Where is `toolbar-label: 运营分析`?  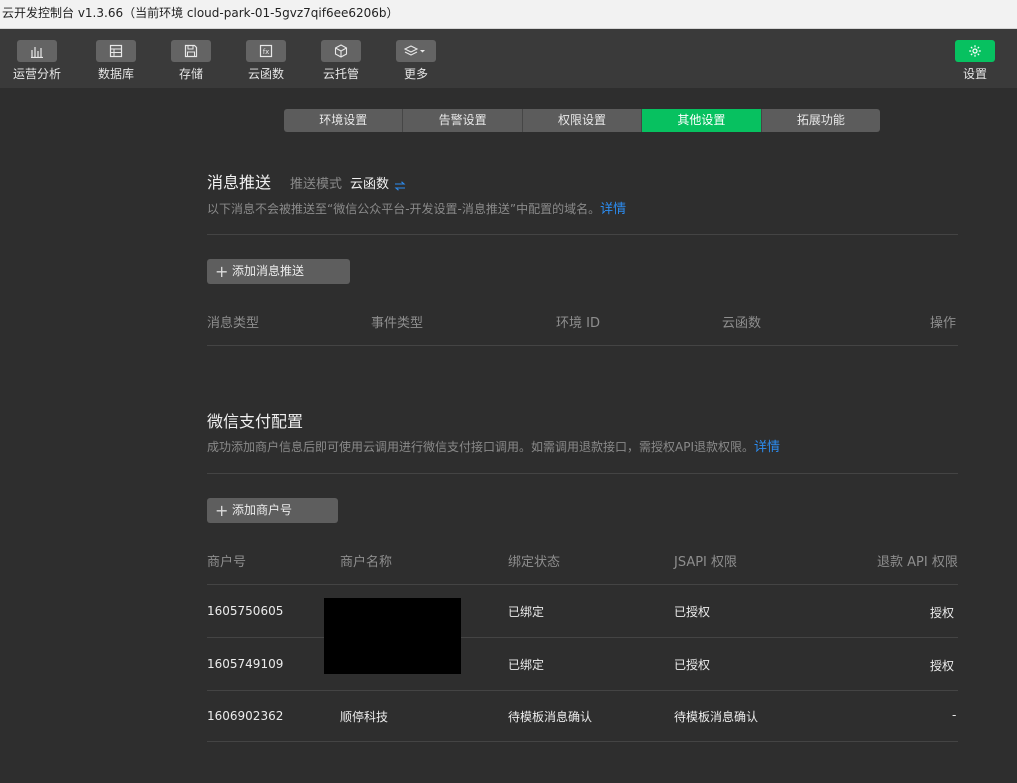
toolbar-label: 运营分析 is located at coordinates (36, 74).